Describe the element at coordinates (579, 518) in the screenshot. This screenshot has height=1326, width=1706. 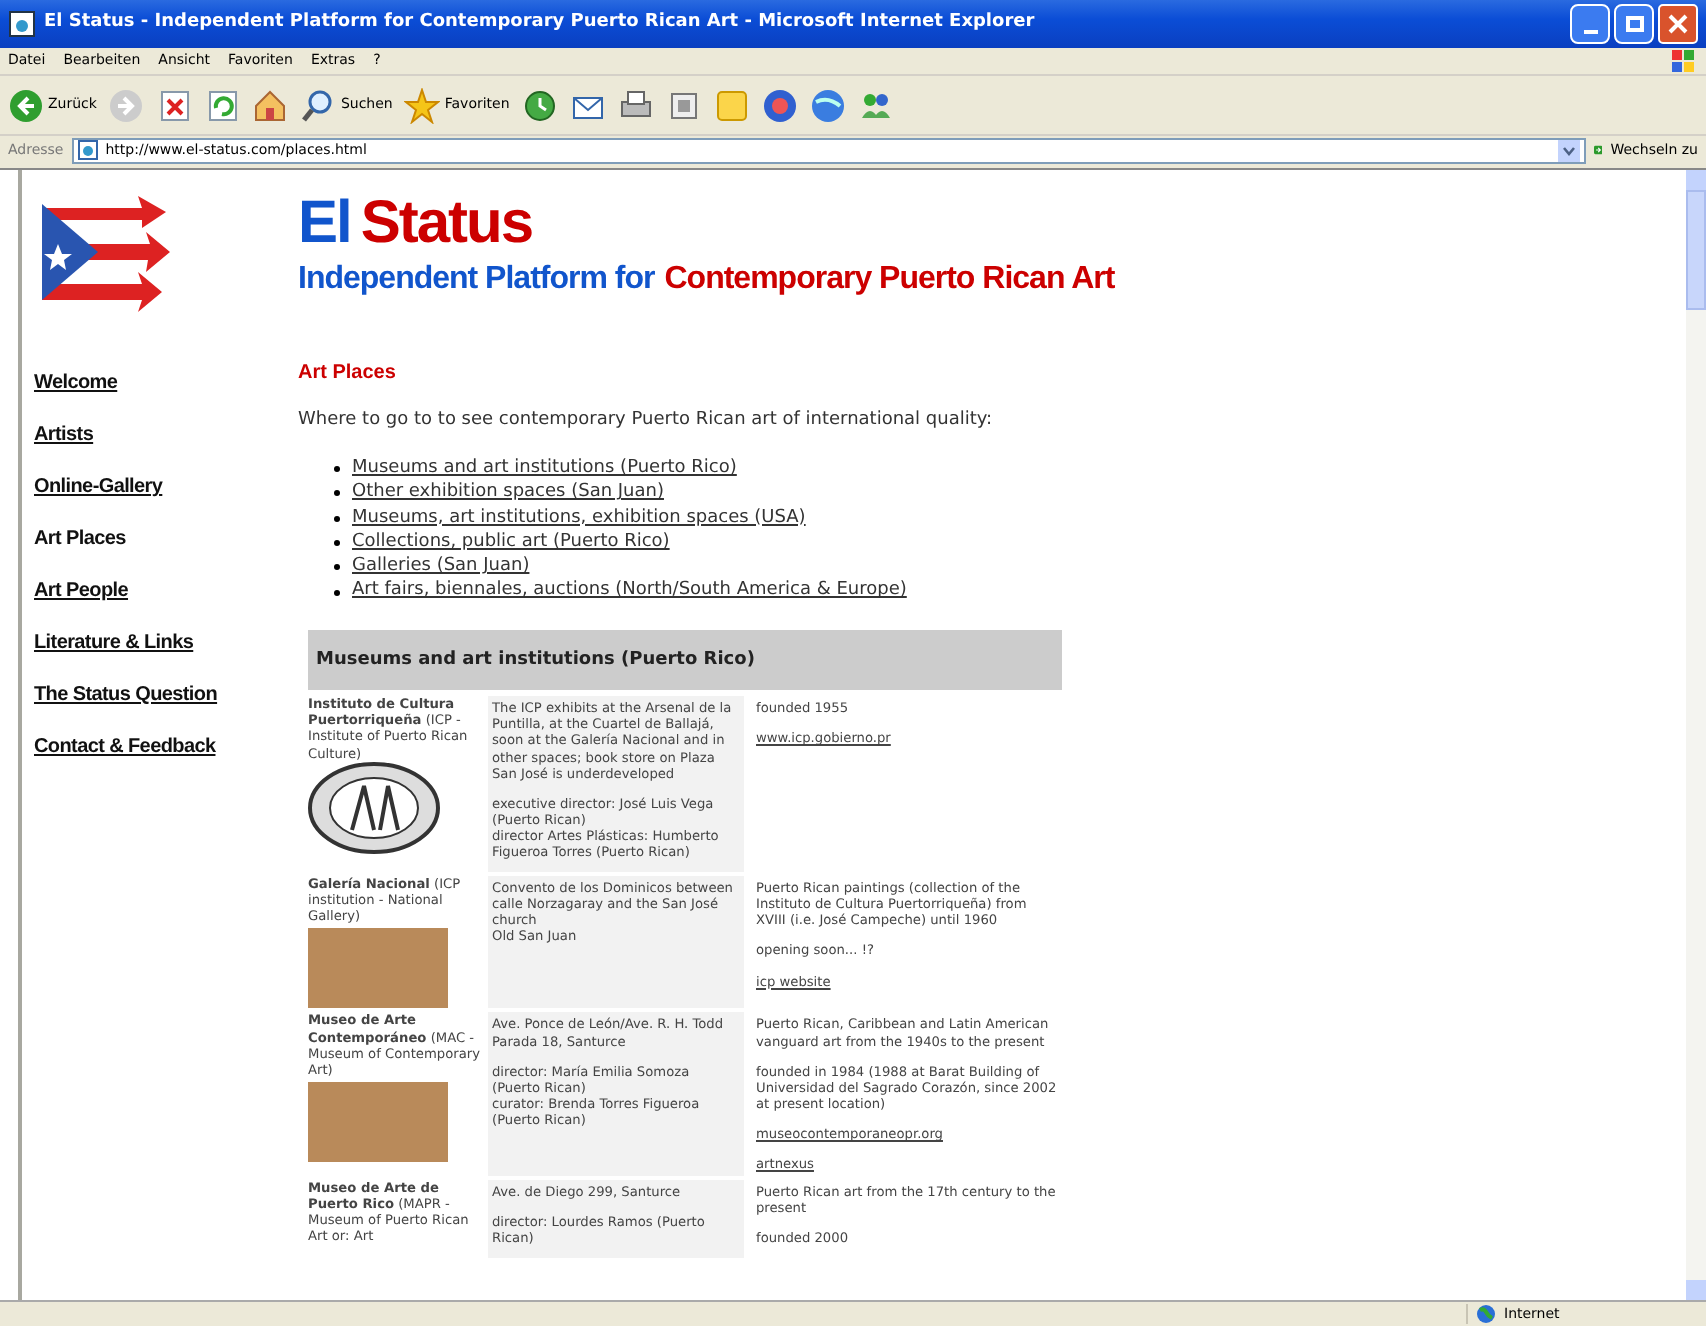
I see `link: Museums, art institutions, exhibition spaces (USA)` at that location.